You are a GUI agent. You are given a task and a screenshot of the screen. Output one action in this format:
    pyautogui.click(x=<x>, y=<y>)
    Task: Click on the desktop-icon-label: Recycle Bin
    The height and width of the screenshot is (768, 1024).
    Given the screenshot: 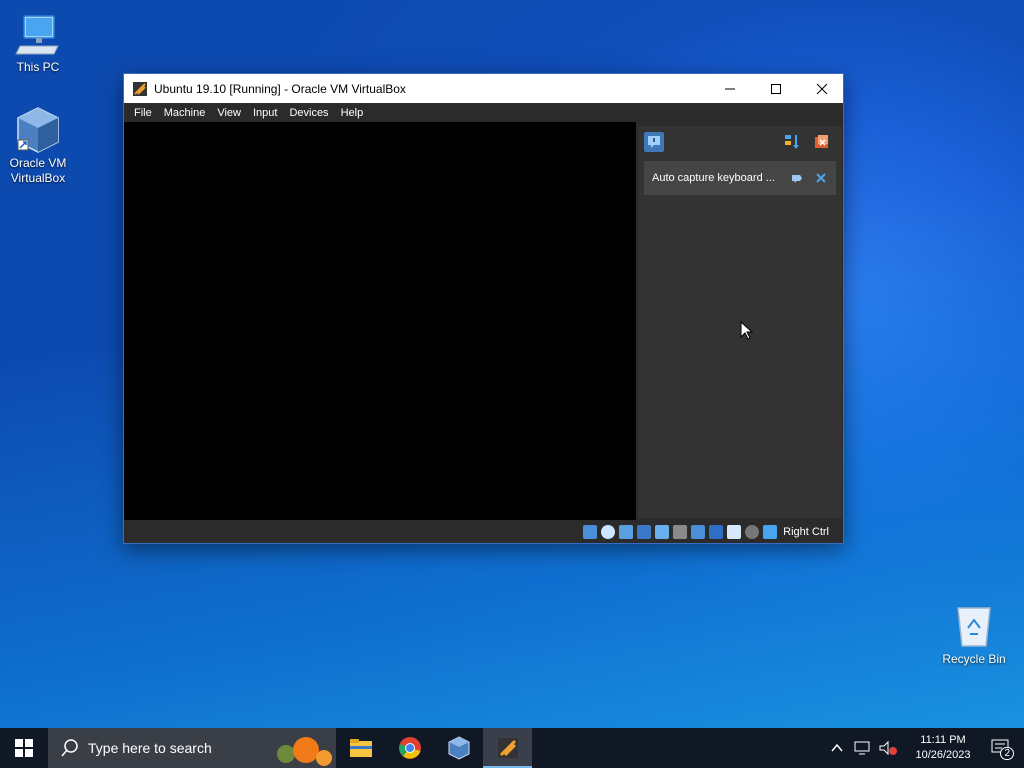 What is the action you would take?
    pyautogui.click(x=974, y=659)
    